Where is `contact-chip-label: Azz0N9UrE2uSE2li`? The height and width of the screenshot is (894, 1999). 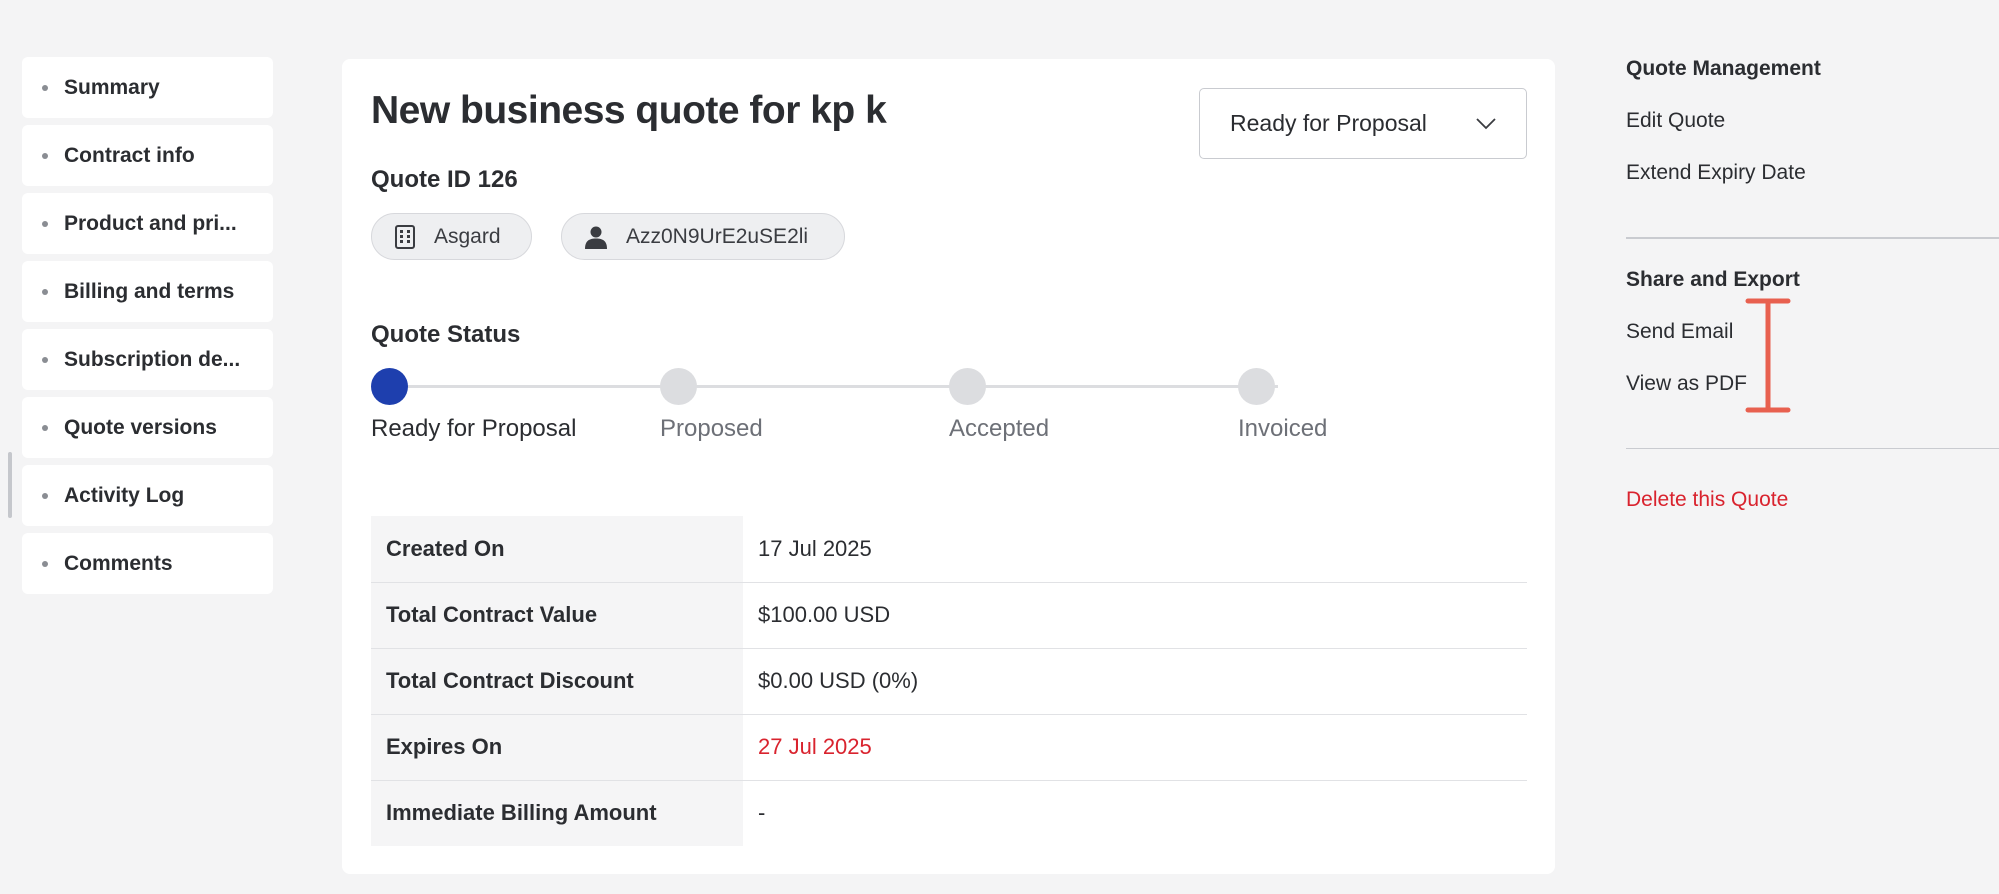
contact-chip-label: Azz0N9UrE2uSE2li is located at coordinates (717, 236).